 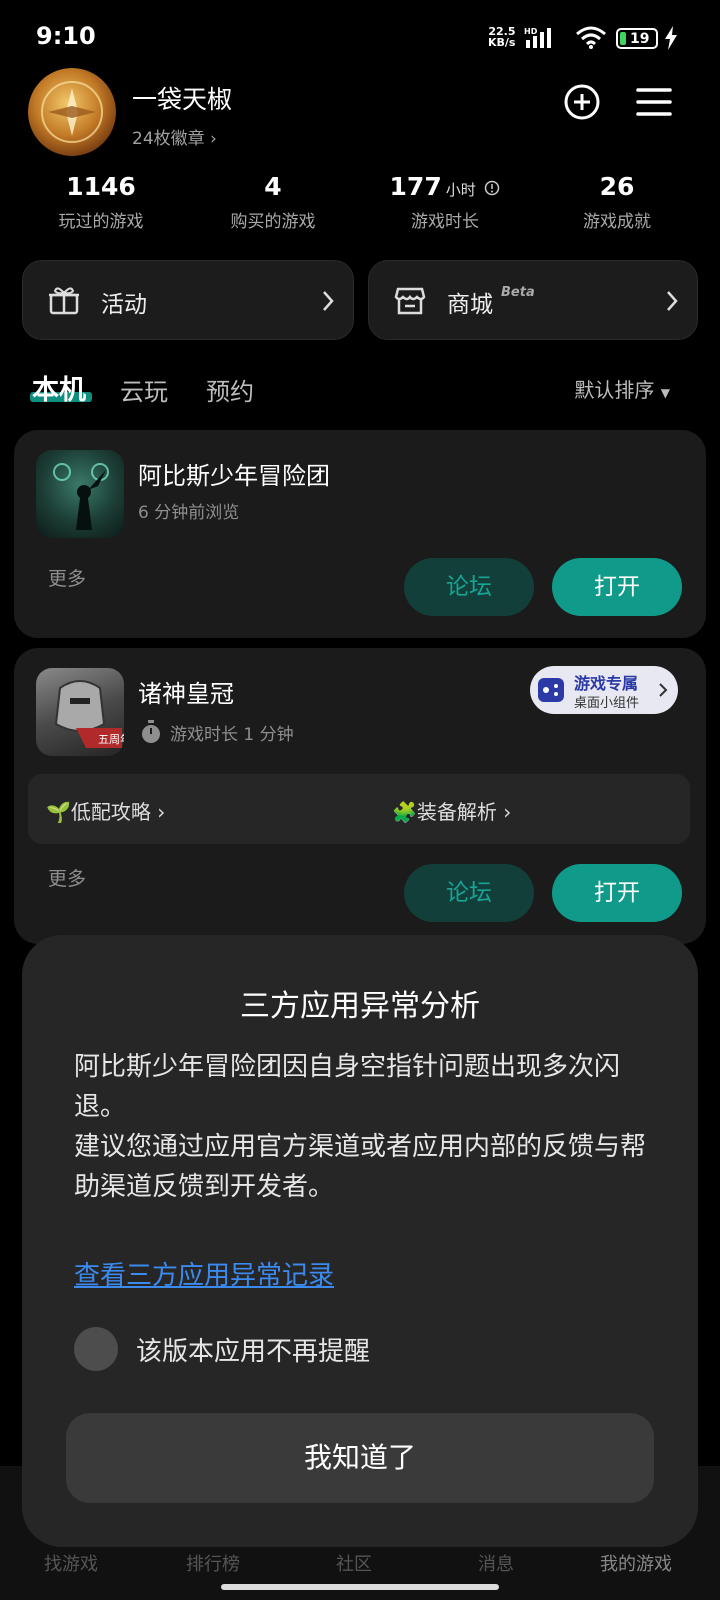 What do you see at coordinates (174, 136) in the screenshot?
I see `badges-link: 24枚徽章 ›` at bounding box center [174, 136].